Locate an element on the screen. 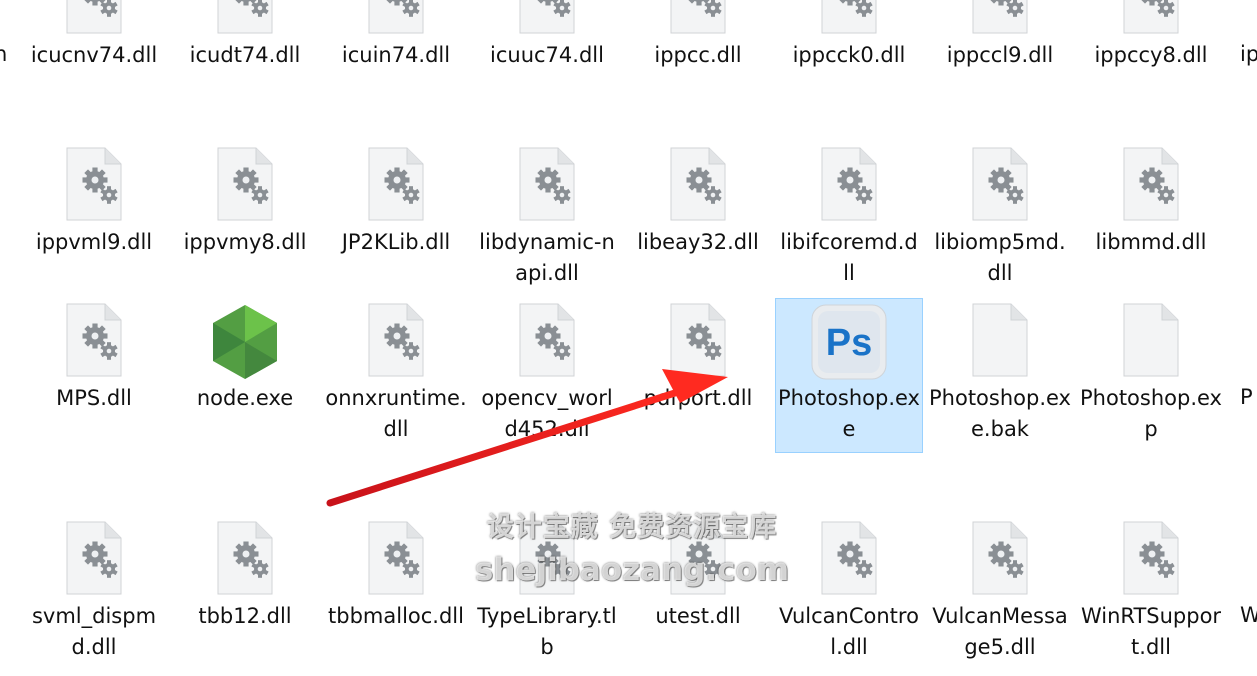 Image resolution: width=1257 pixels, height=676 pixels. photoshop-icon: Ps is located at coordinates (849, 342).